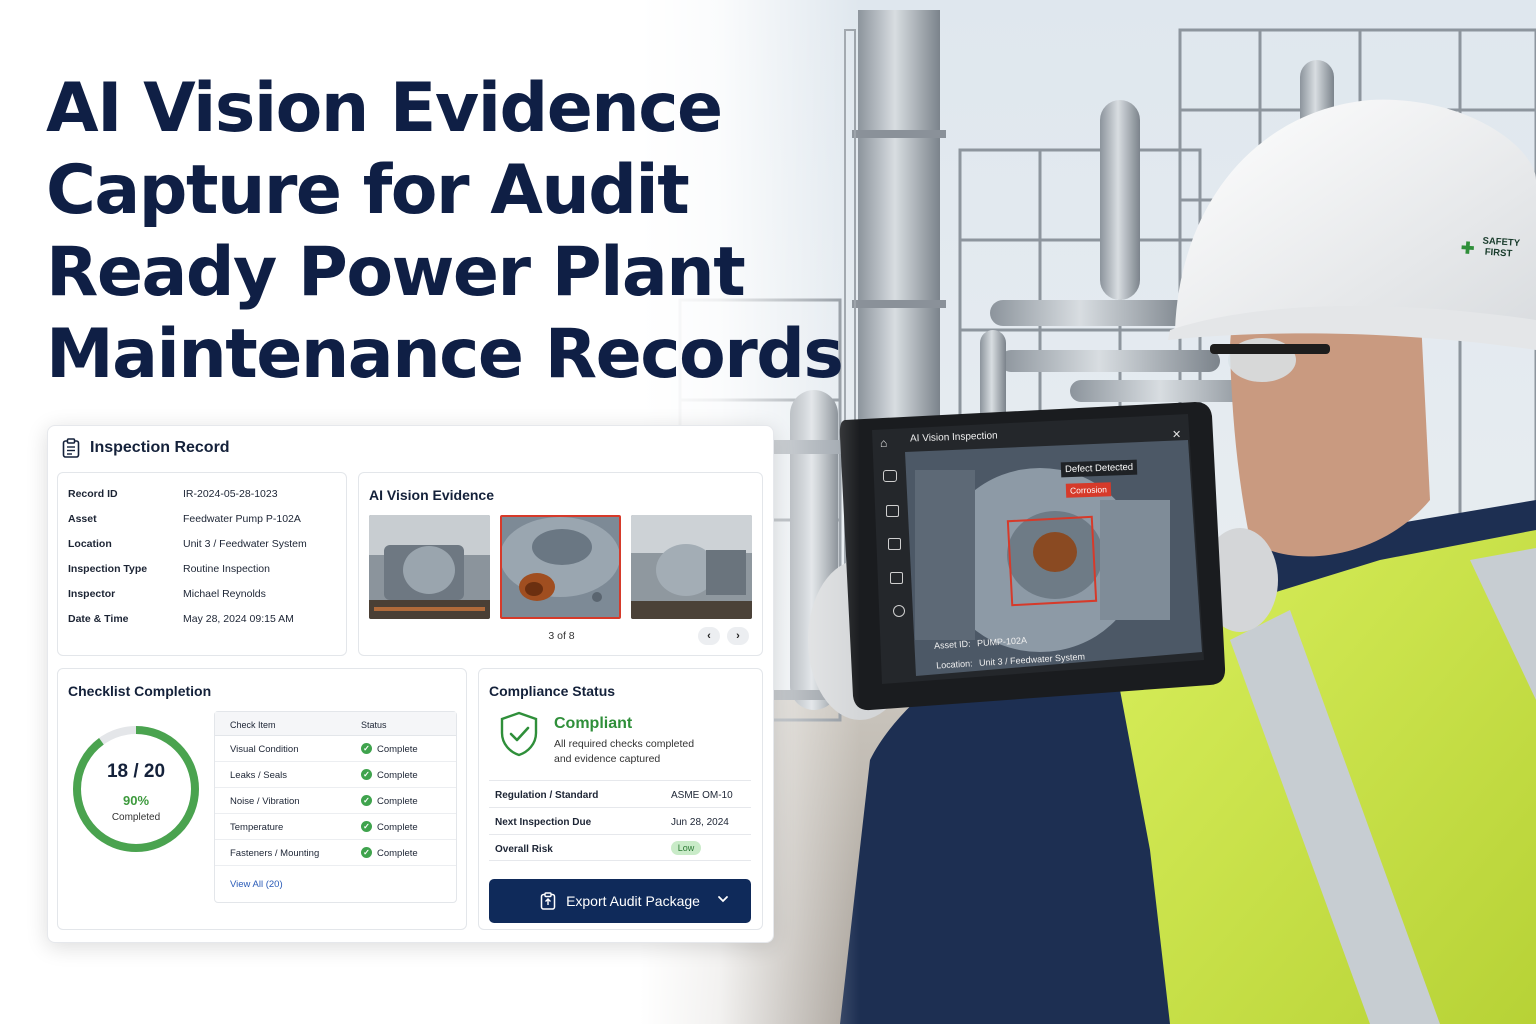 This screenshot has width=1536, height=1024. I want to click on compliance-status: Compliant, so click(593, 723).